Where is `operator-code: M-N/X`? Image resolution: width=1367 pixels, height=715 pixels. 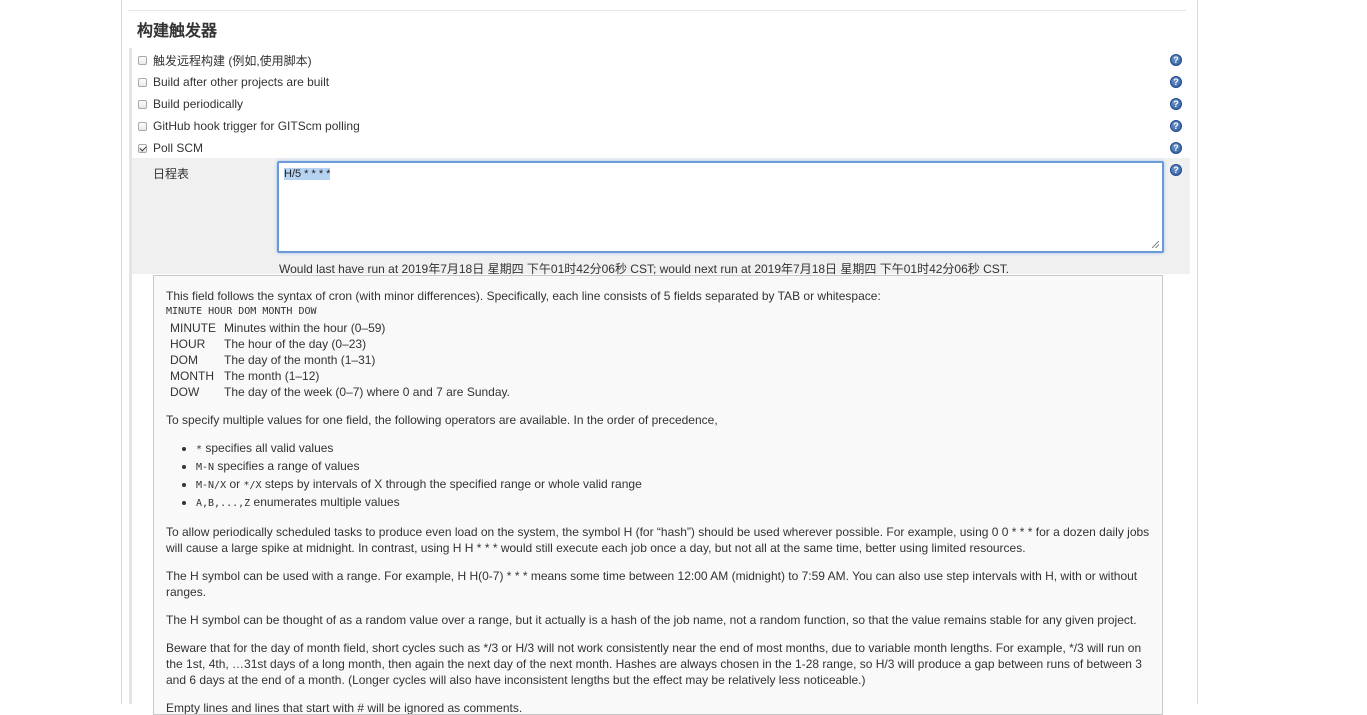
operator-code: M-N/X is located at coordinates (211, 485).